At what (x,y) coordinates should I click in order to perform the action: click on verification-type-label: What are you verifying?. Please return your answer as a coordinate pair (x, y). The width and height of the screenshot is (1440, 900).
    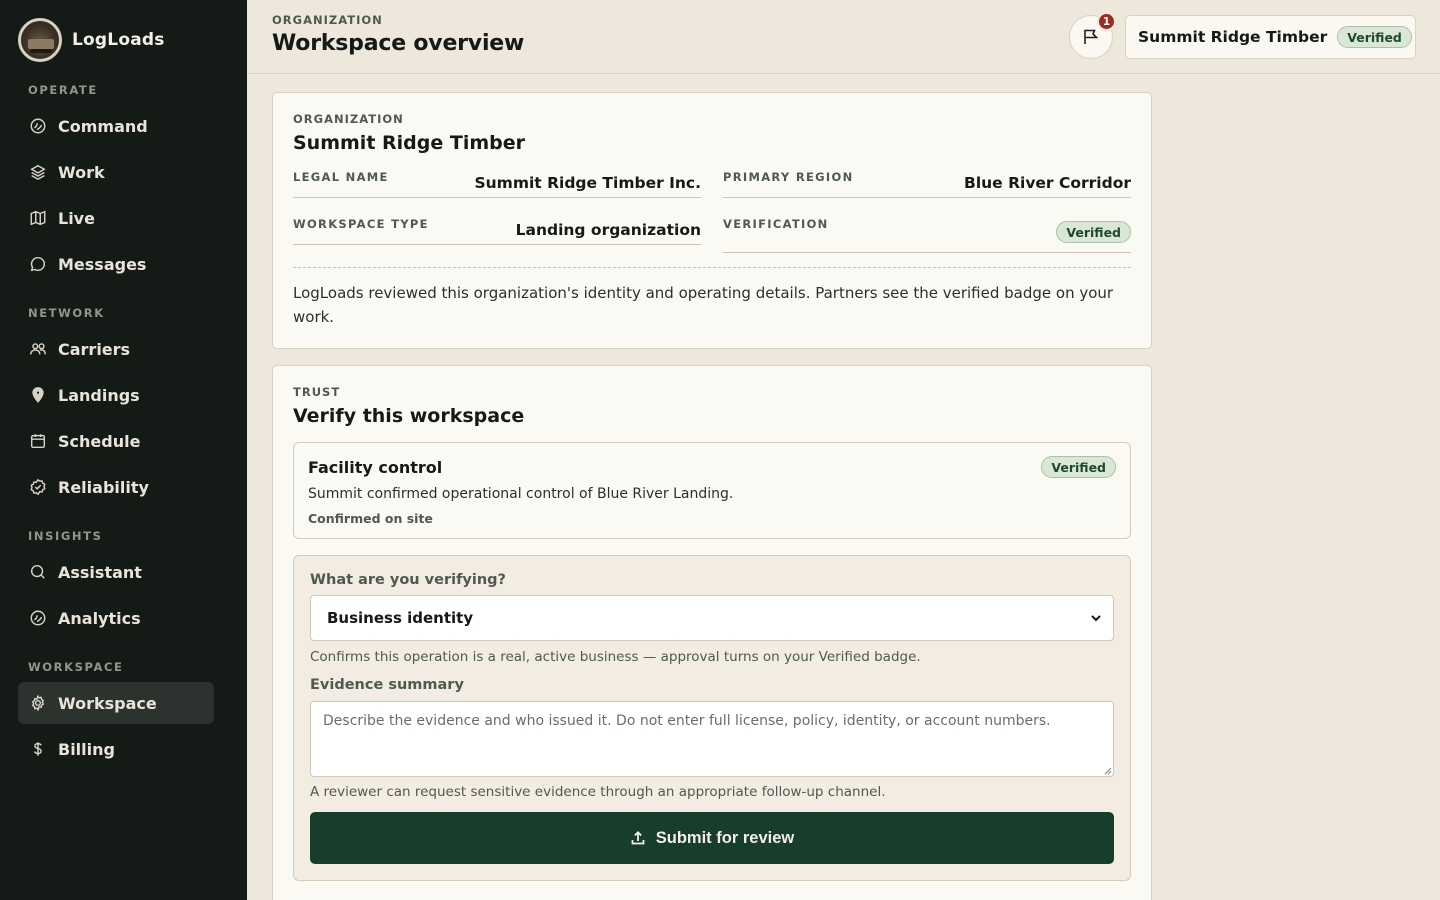
    Looking at the image, I should click on (408, 580).